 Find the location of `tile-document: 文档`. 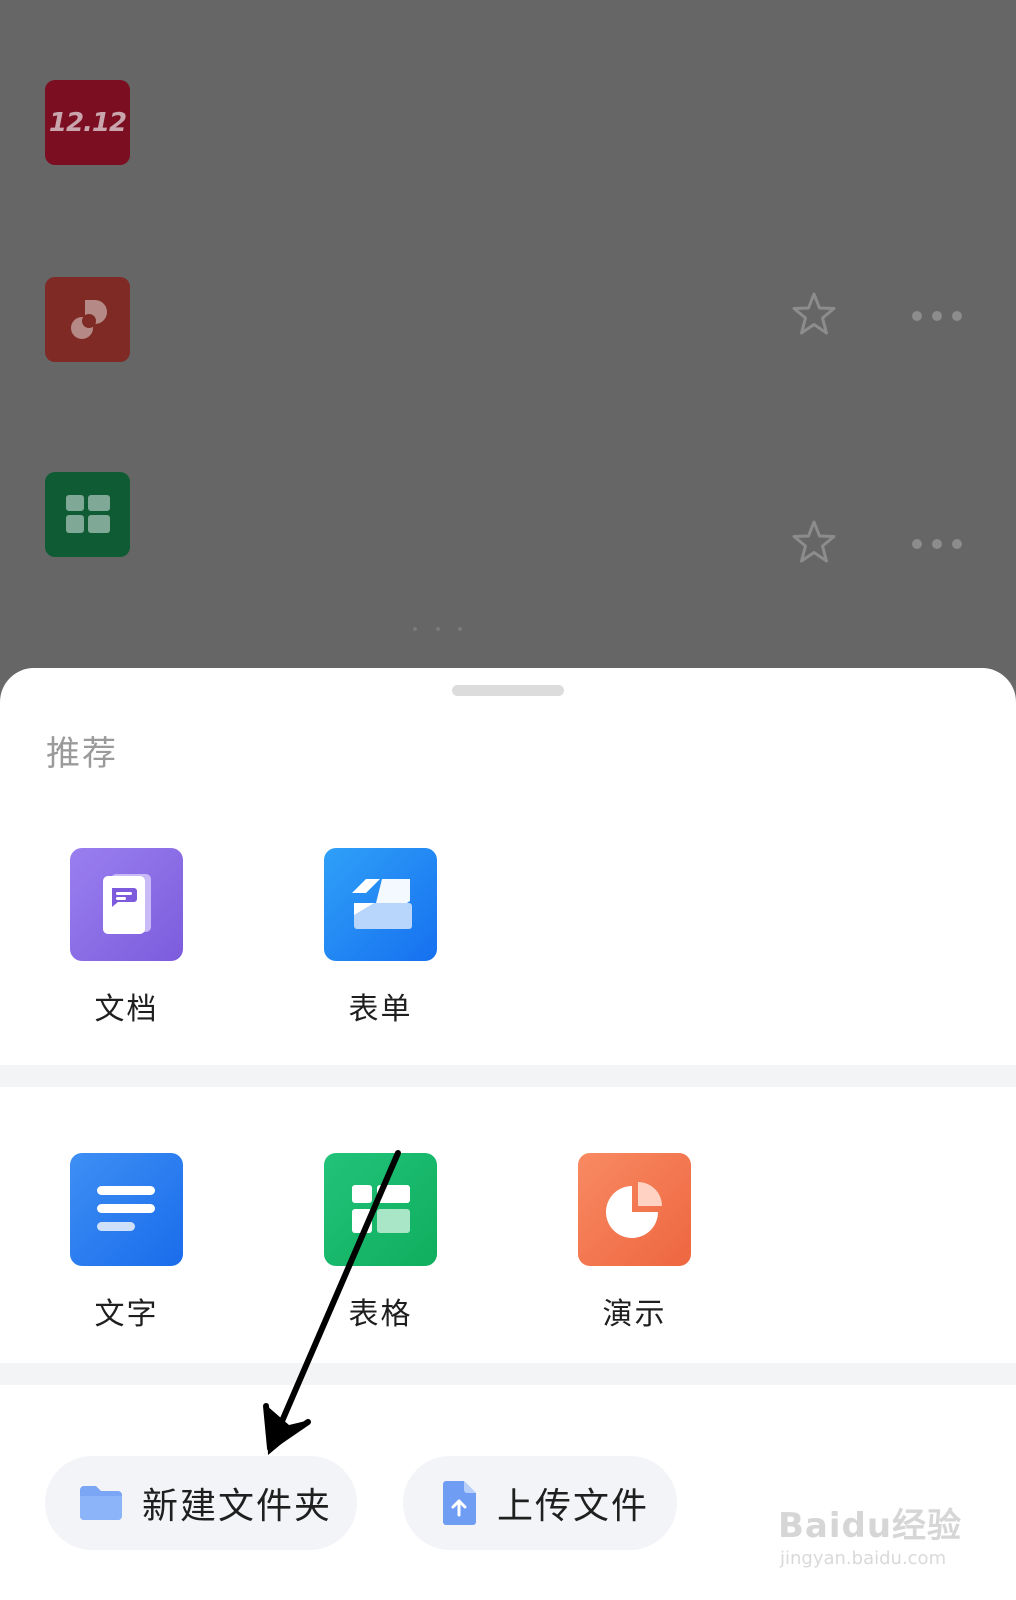

tile-document: 文档 is located at coordinates (125, 948).